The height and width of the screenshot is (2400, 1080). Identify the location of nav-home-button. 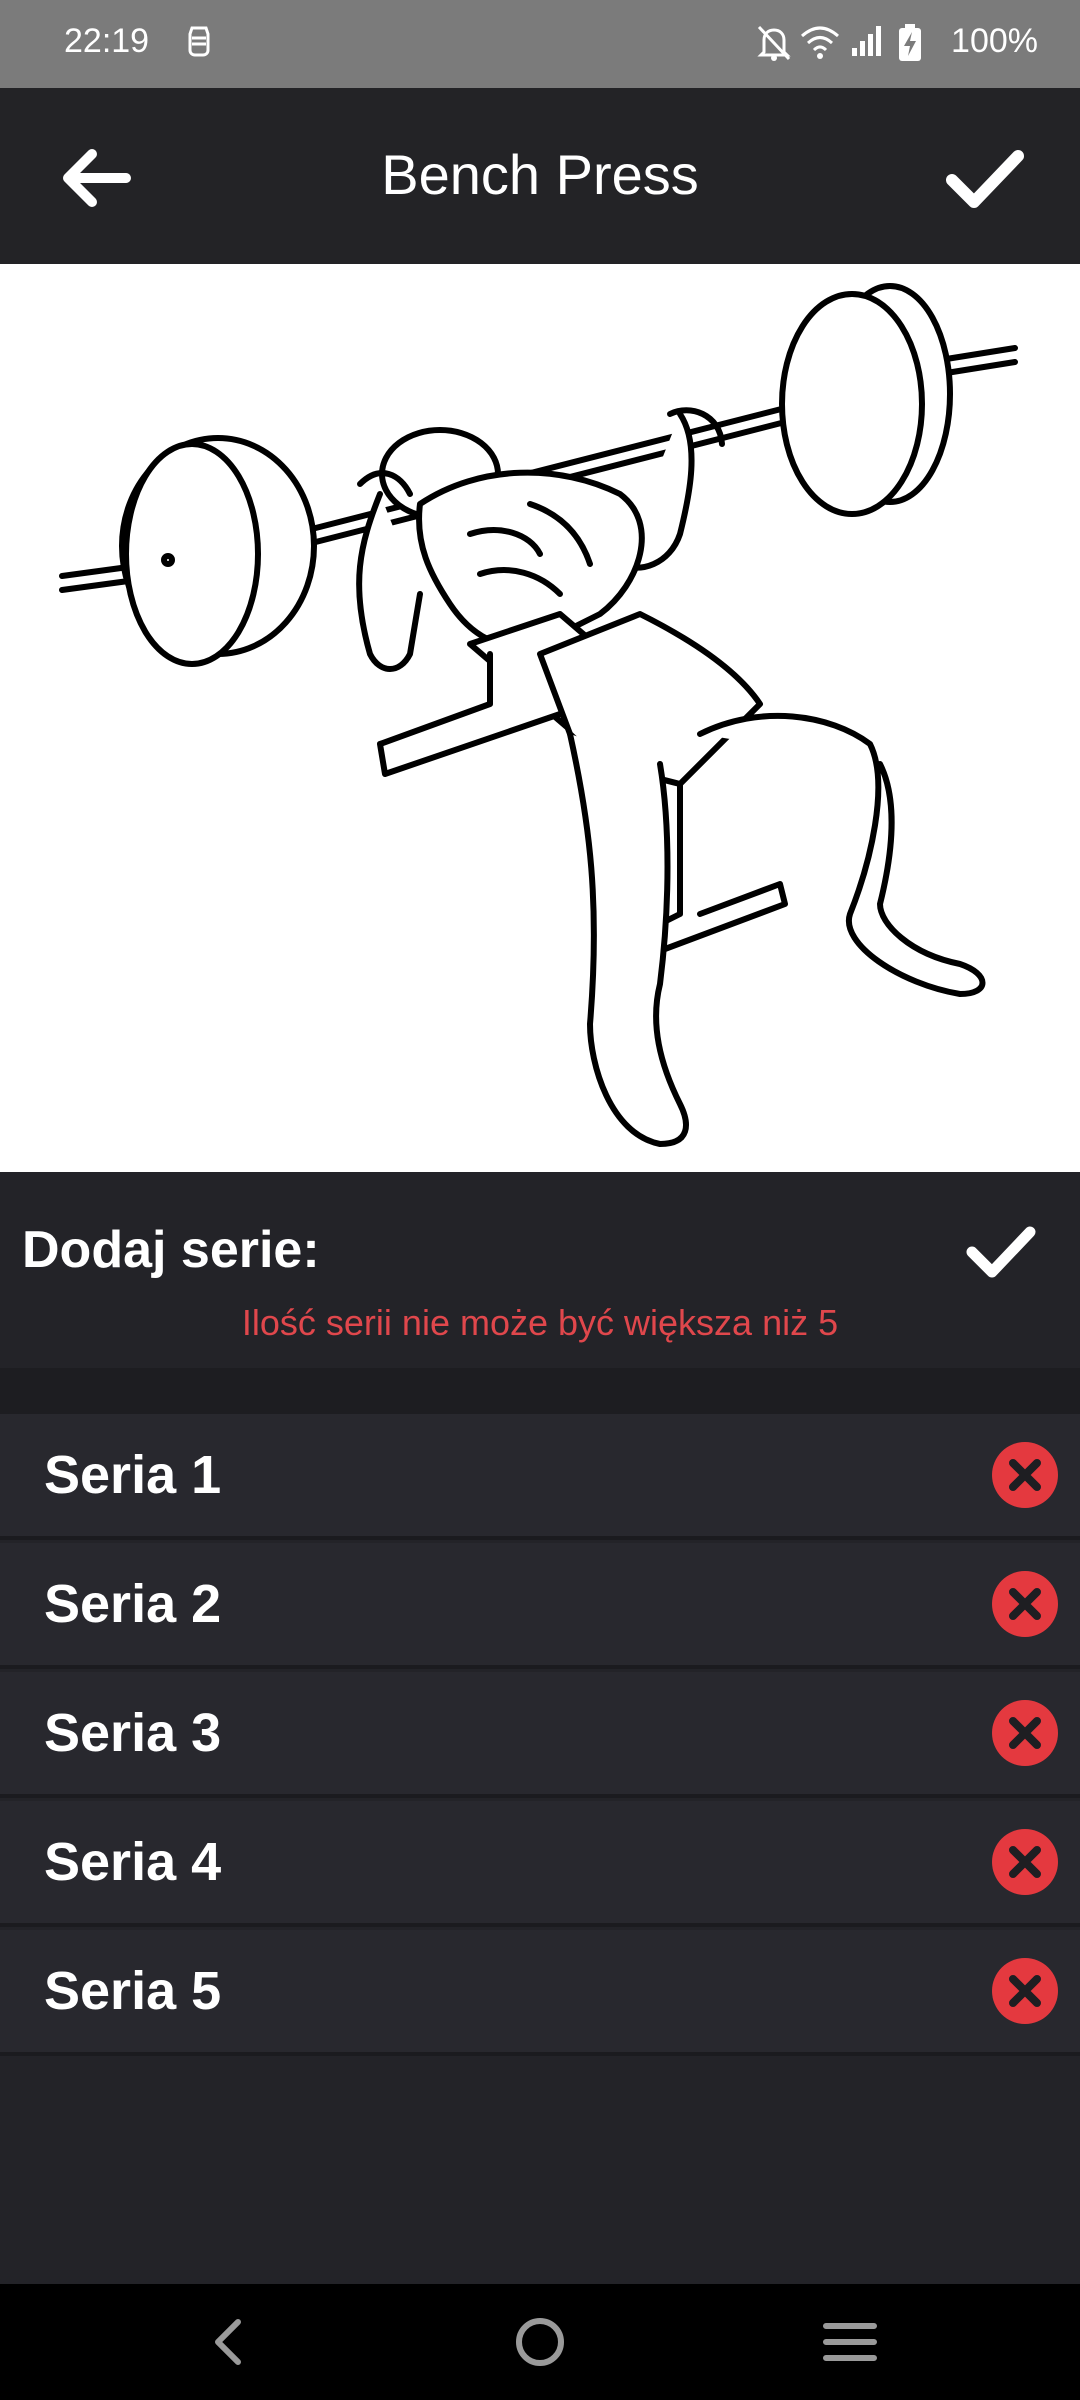
(540, 2342).